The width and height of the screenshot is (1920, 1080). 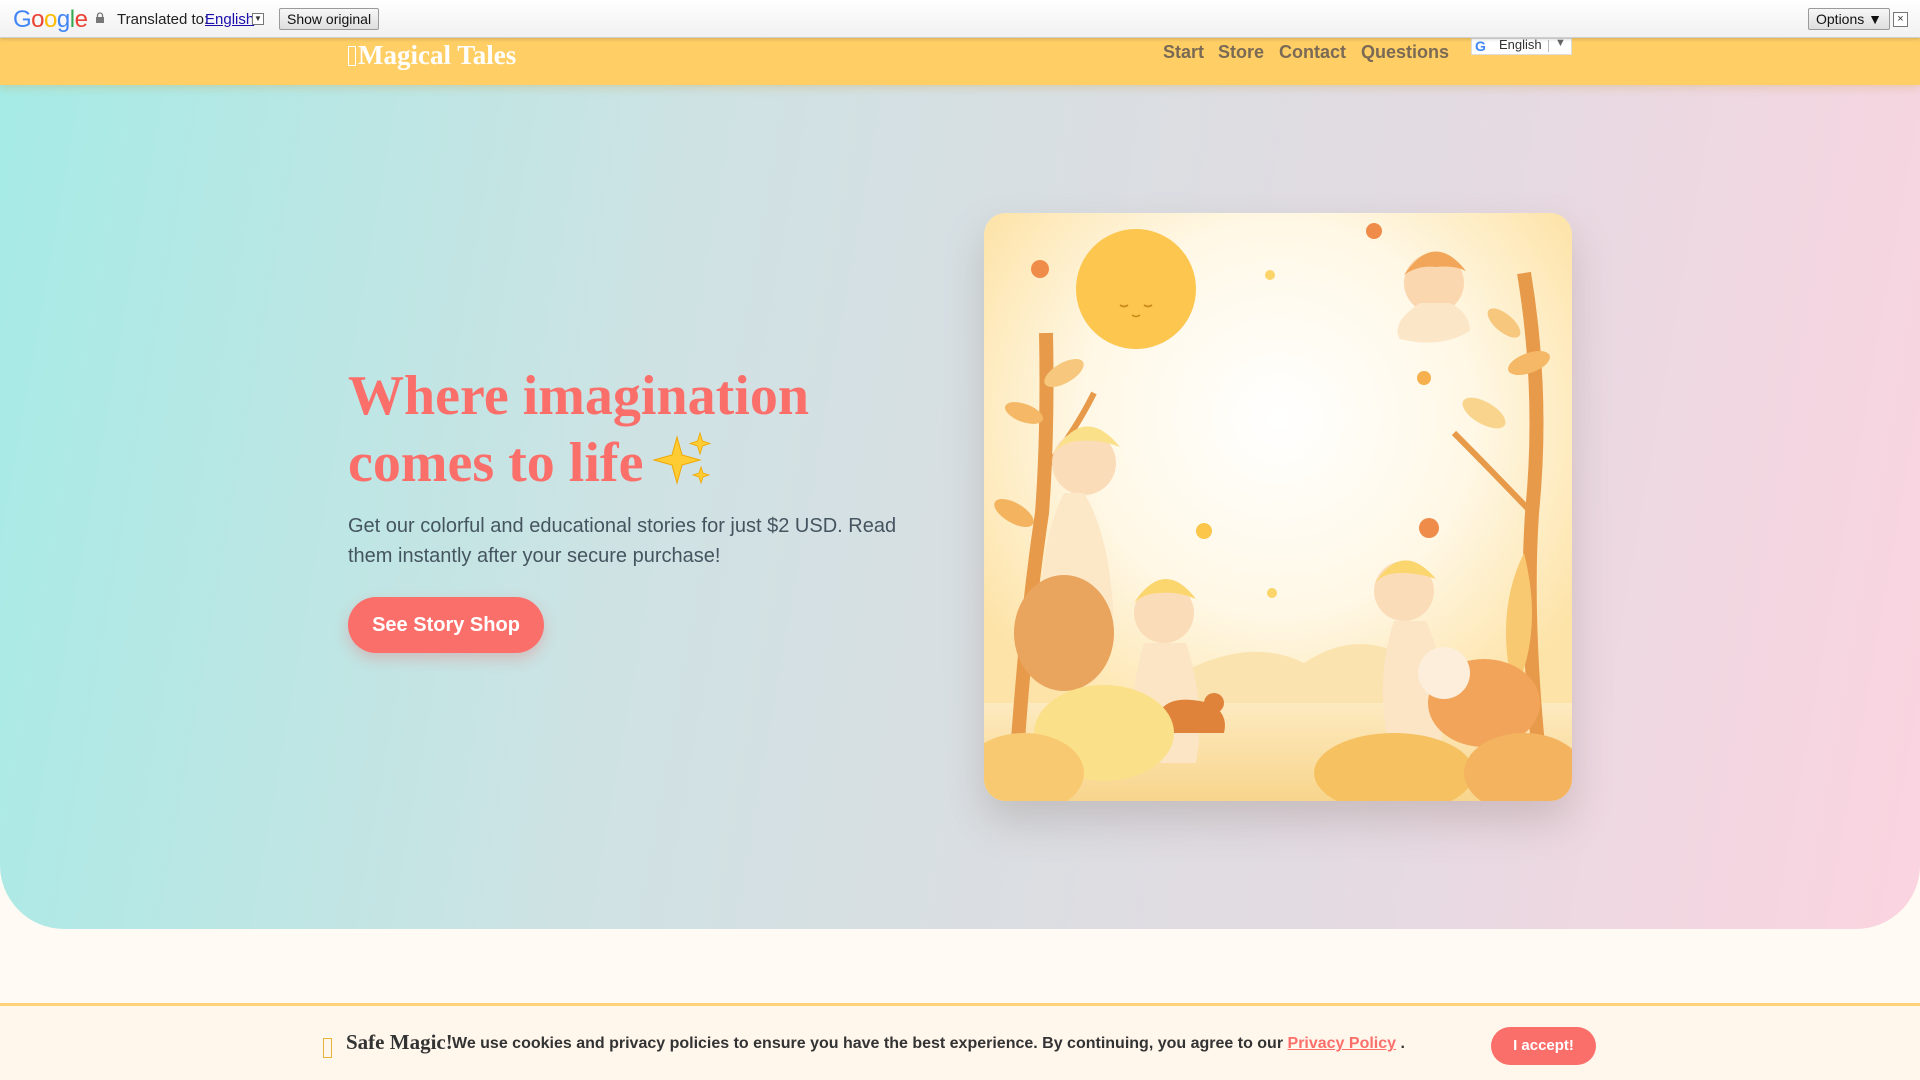 What do you see at coordinates (1560, 43) in the screenshot?
I see `chevron-down-icon: ▼` at bounding box center [1560, 43].